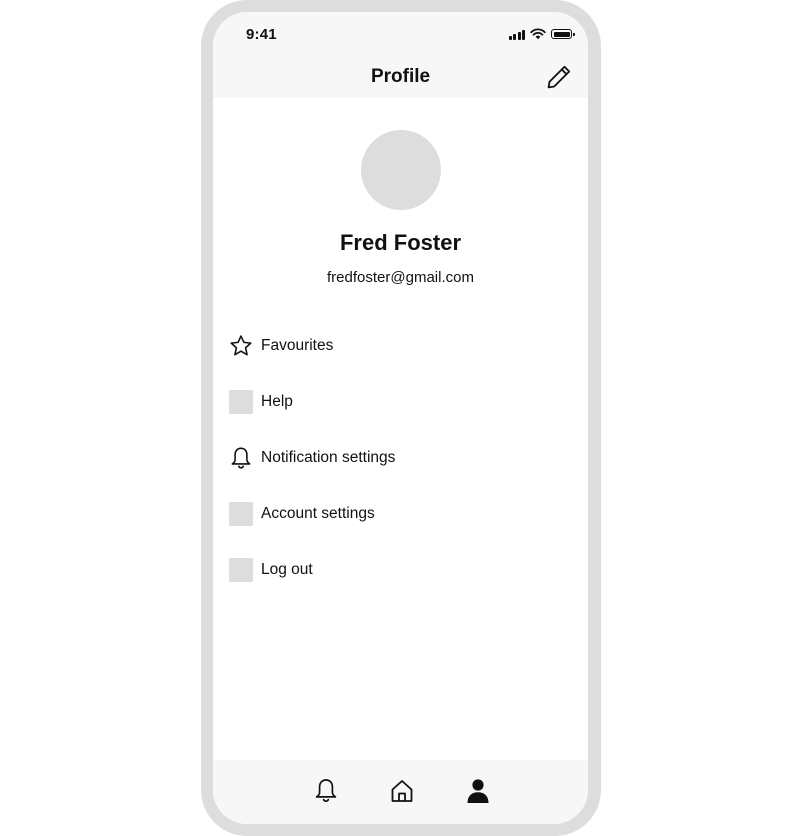 The image size is (800, 836). Describe the element at coordinates (287, 569) in the screenshot. I see `menu-item-label: Log out` at that location.